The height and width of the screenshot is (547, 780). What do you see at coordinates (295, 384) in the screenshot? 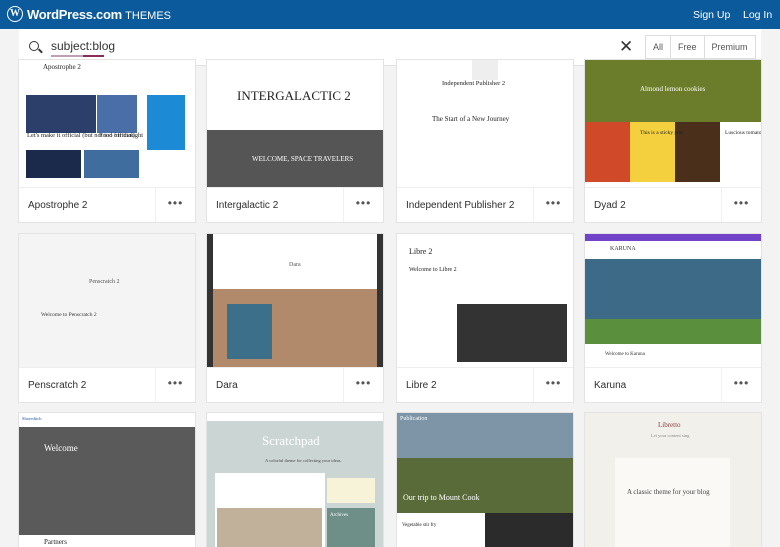
I see `theme-caption: Dara •••` at bounding box center [295, 384].